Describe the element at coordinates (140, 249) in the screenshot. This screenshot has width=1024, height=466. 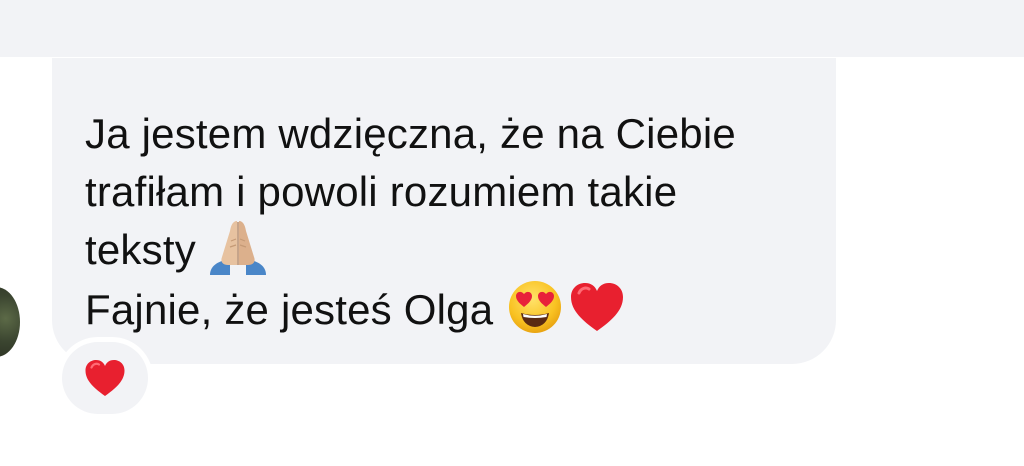
I see `message-line-3-text: teksty` at that location.